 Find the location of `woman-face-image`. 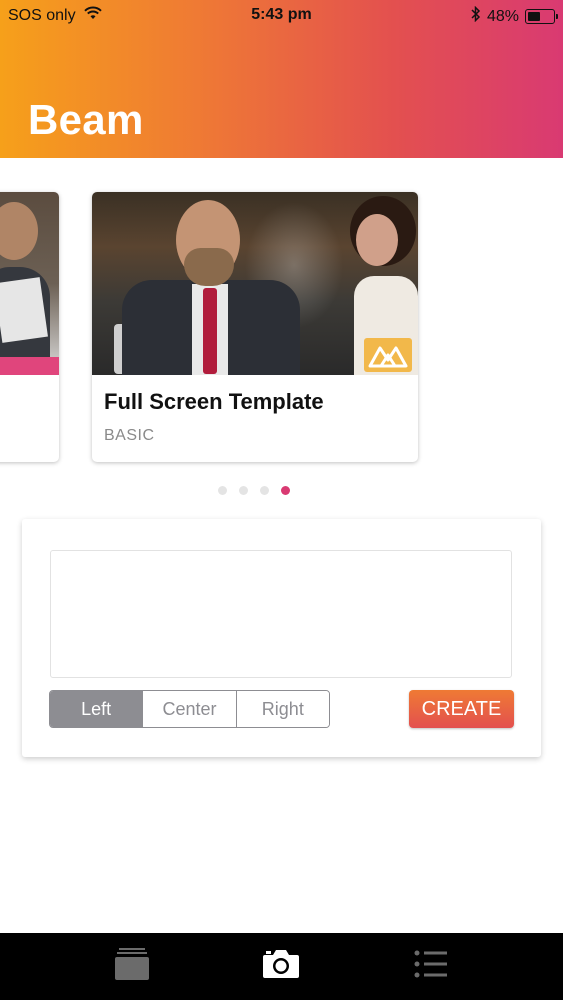

woman-face-image is located at coordinates (377, 240).